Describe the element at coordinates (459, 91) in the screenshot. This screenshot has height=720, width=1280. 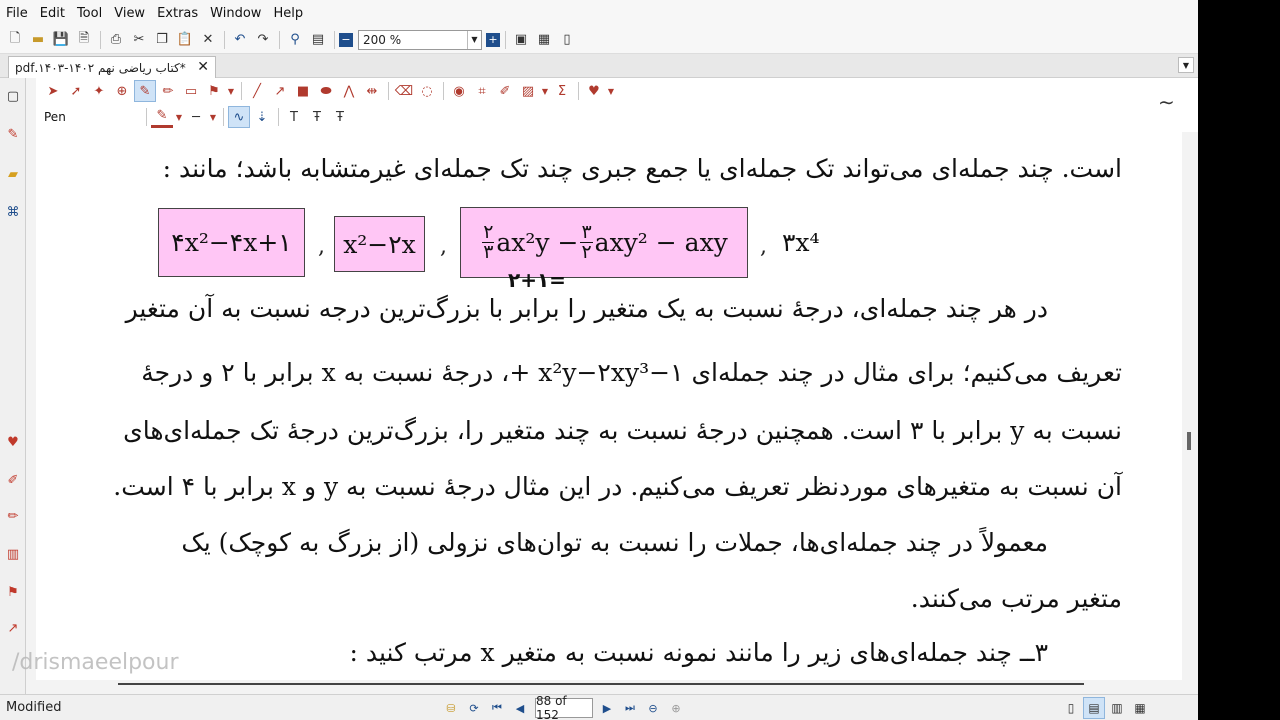
I see `camera-icon: ◉` at that location.